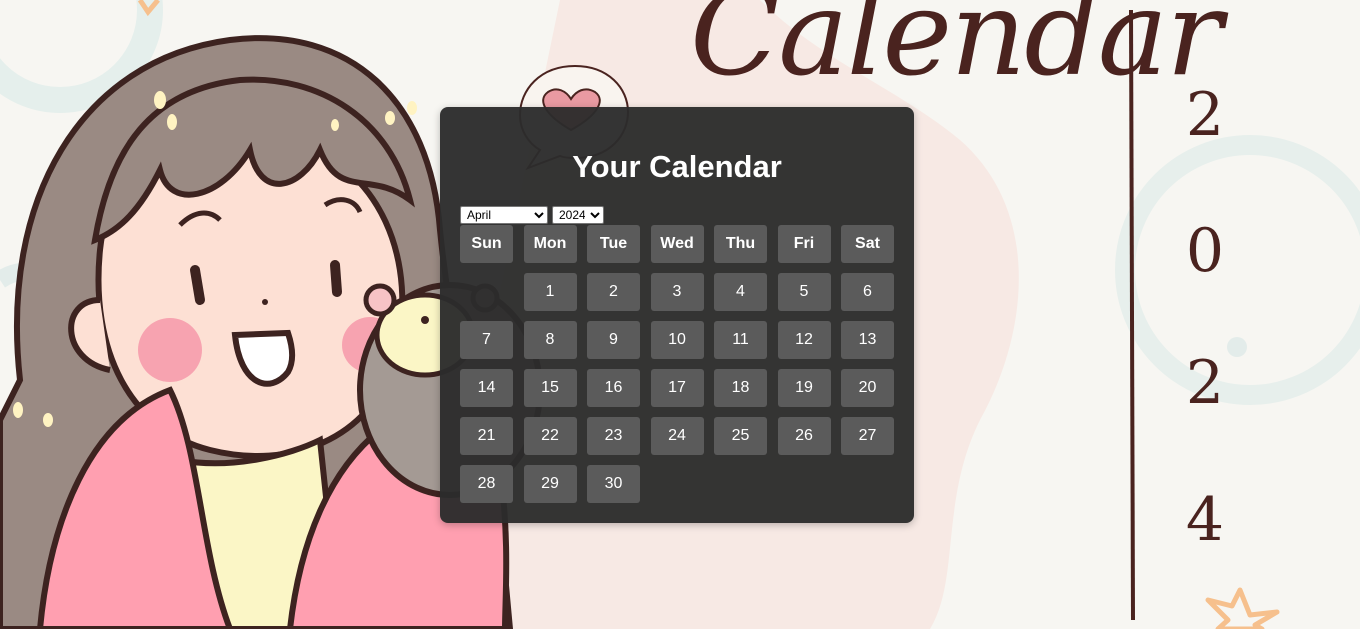 The image size is (1360, 629). Describe the element at coordinates (1205, 251) in the screenshot. I see `year-digit: 0` at that location.